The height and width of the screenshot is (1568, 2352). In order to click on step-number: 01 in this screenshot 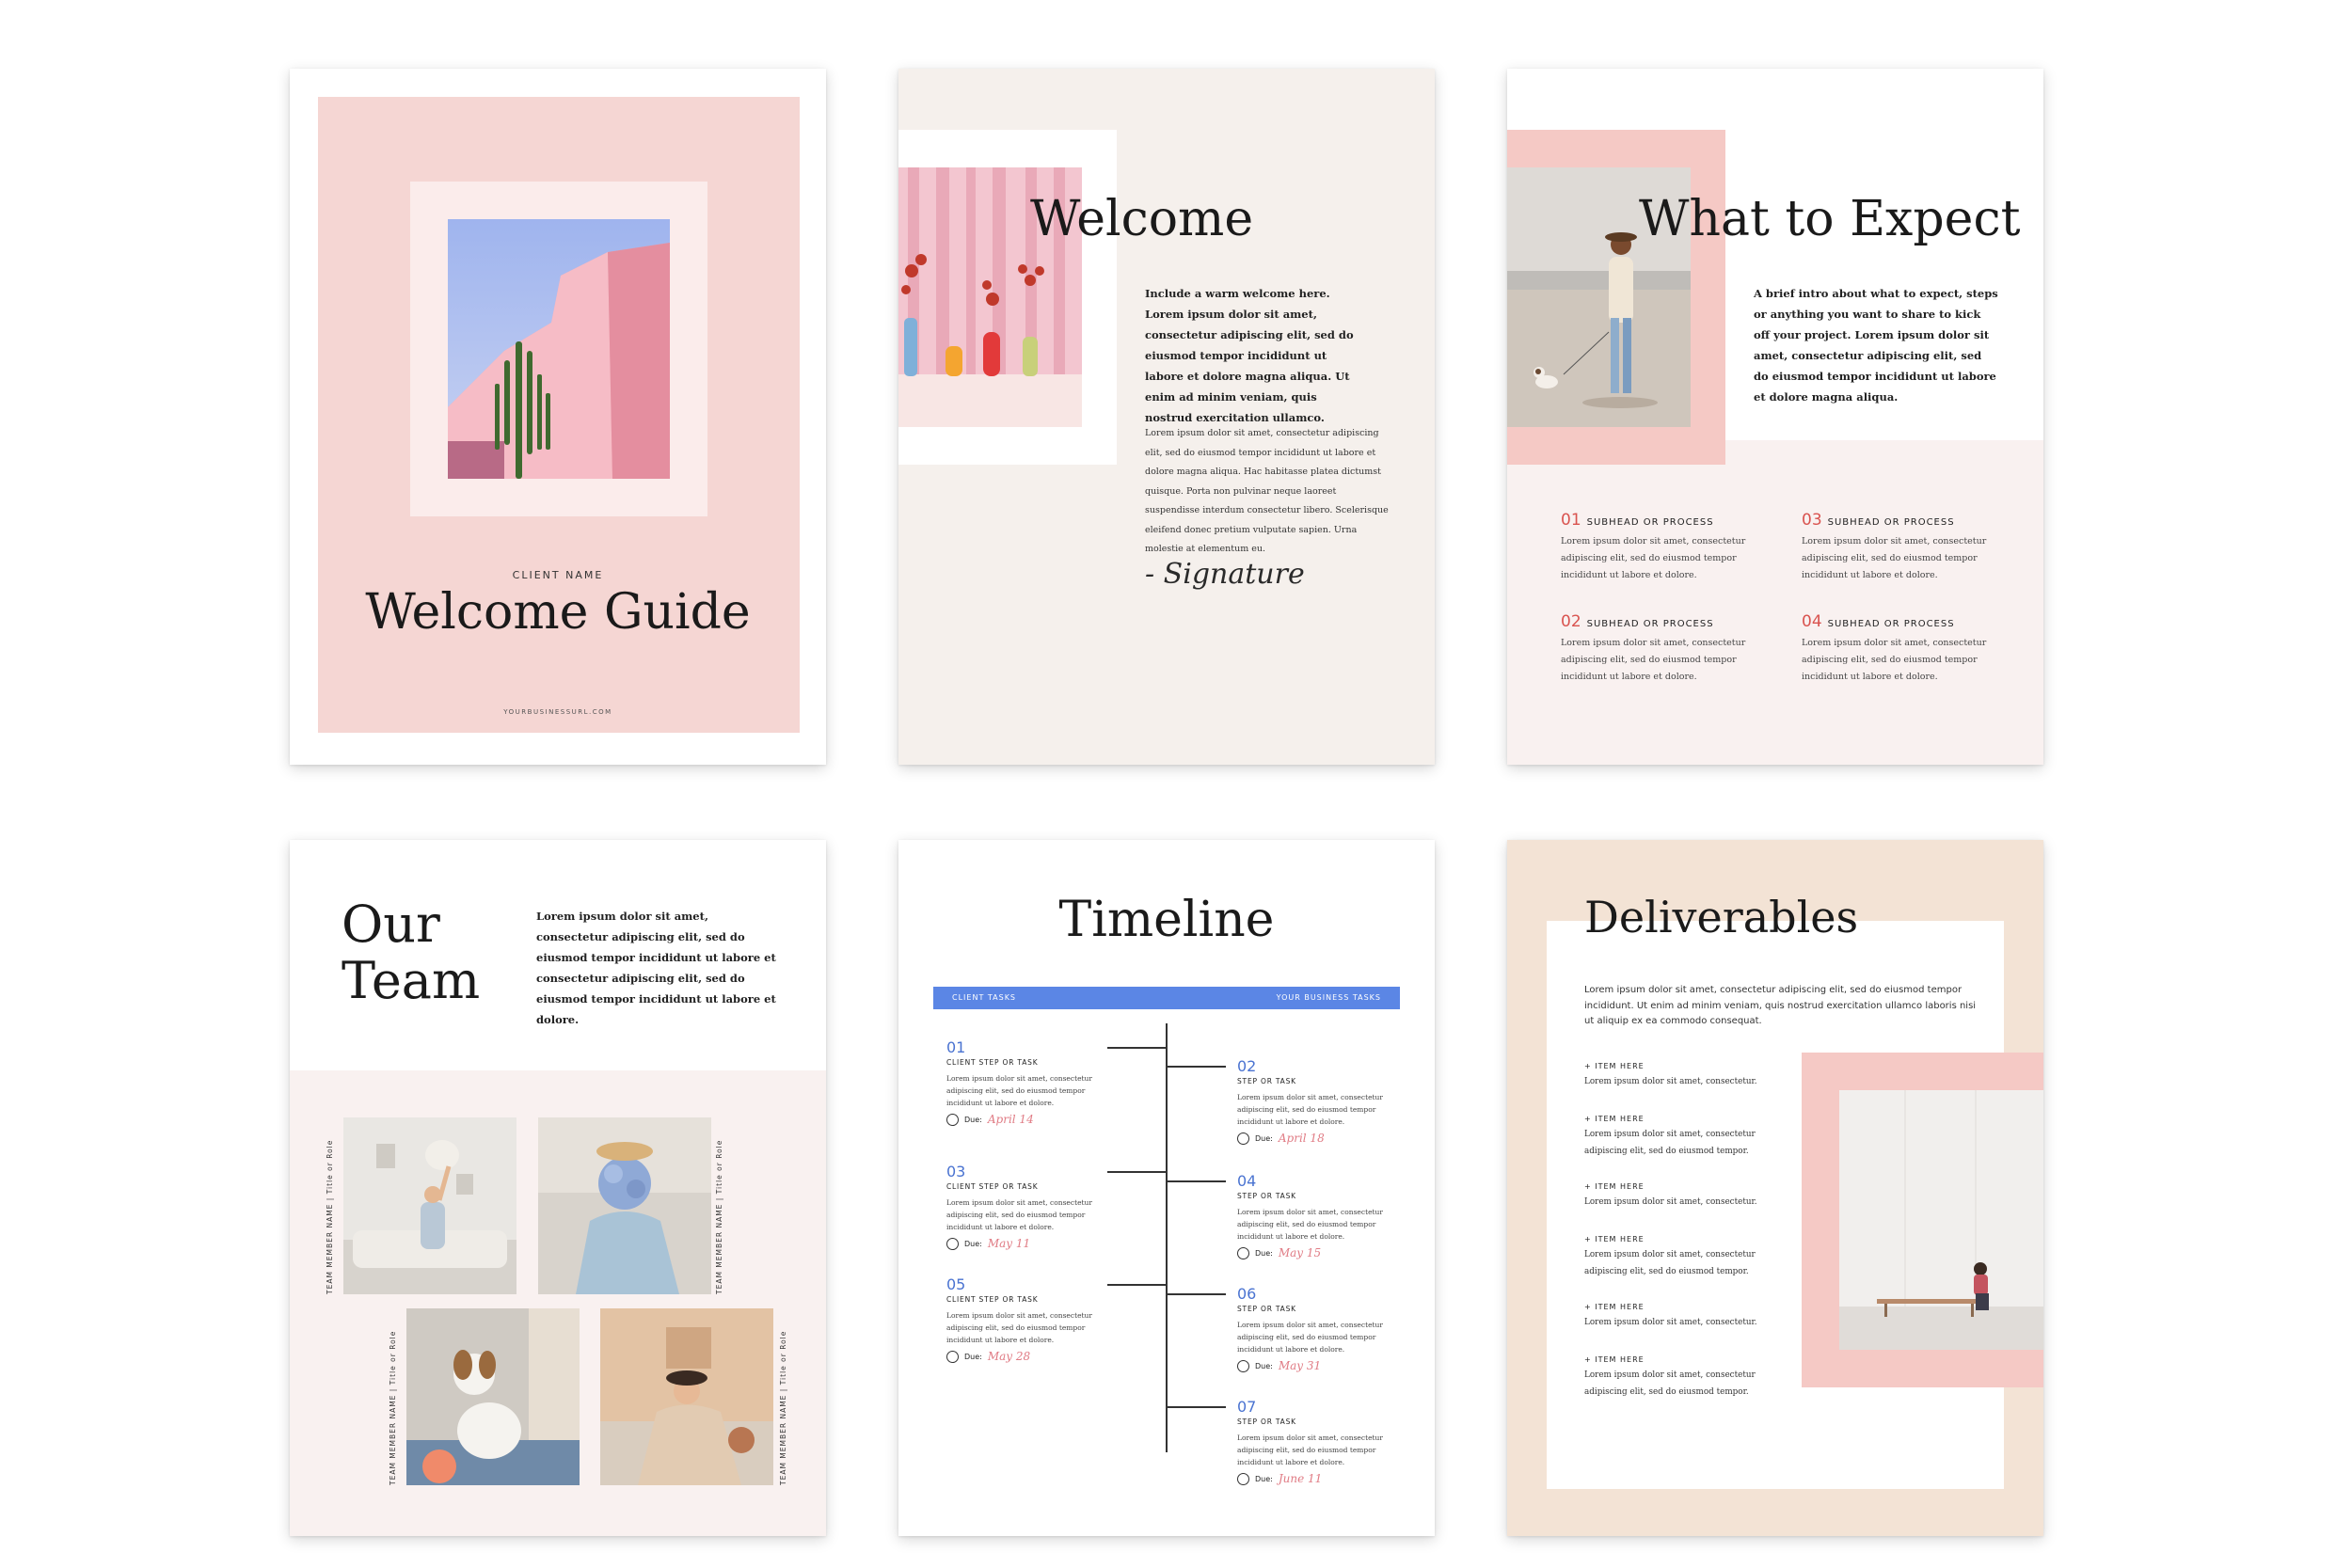, I will do `click(1571, 520)`.